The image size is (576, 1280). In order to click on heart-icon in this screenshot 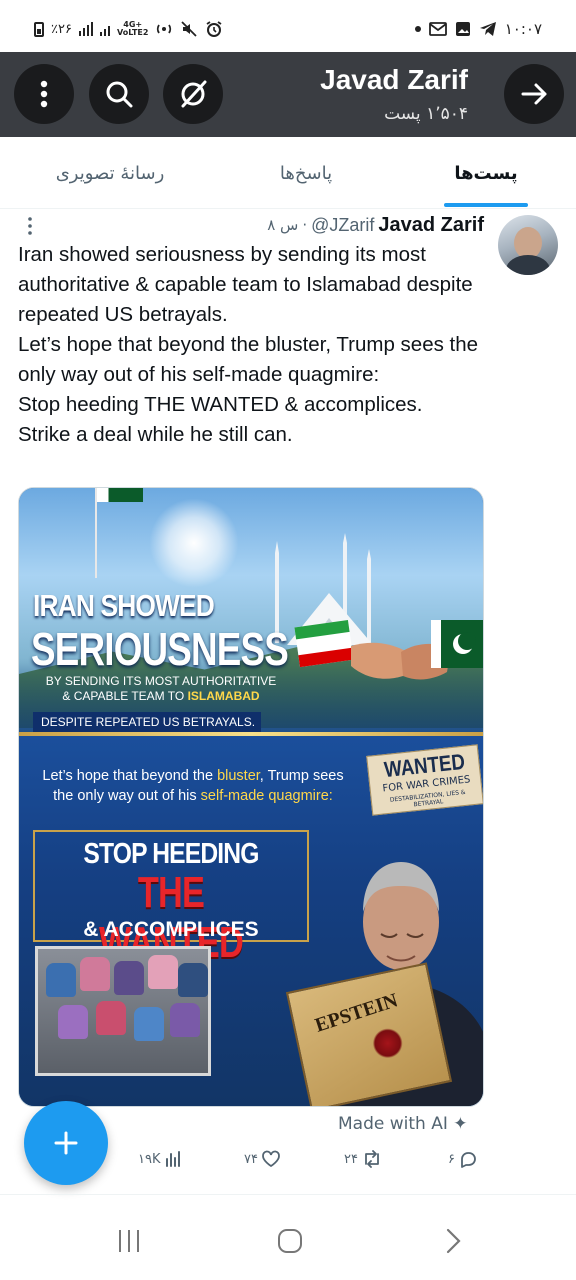, I will do `click(271, 1159)`.